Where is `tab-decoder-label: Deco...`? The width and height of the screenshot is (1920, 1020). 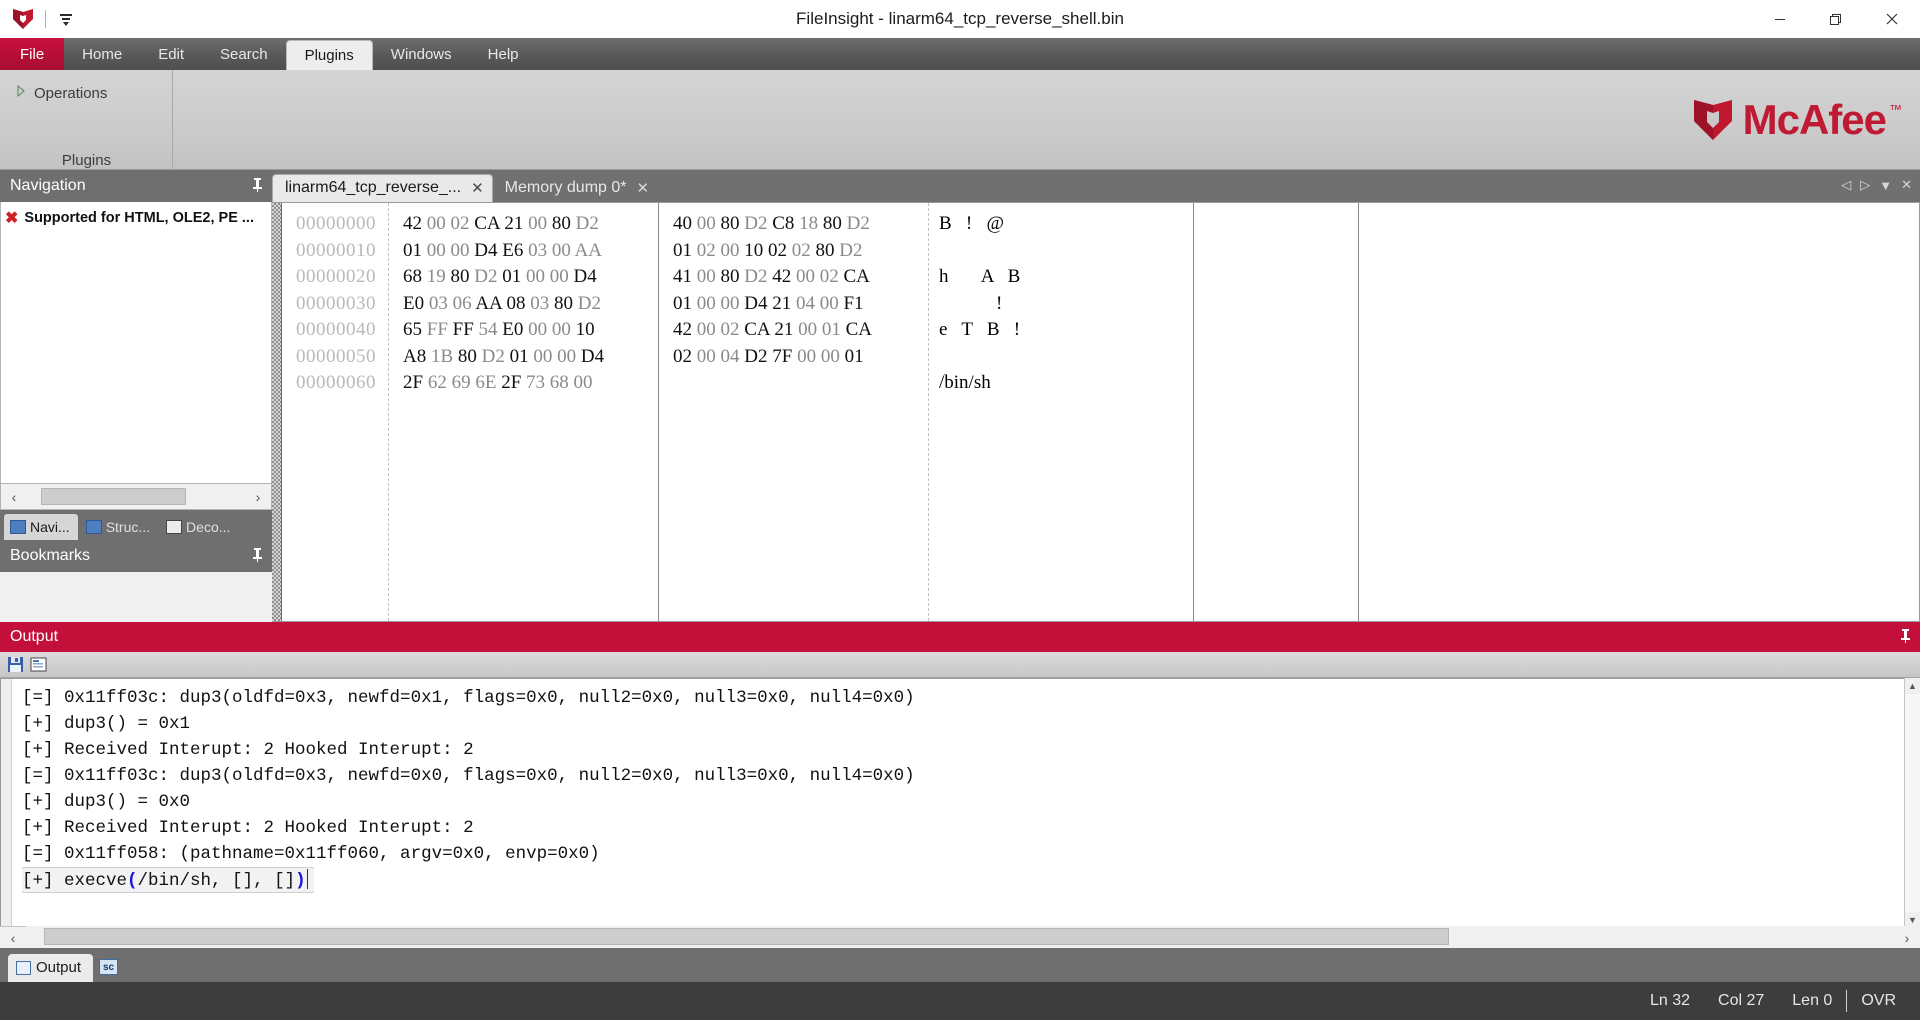 tab-decoder-label: Deco... is located at coordinates (208, 526).